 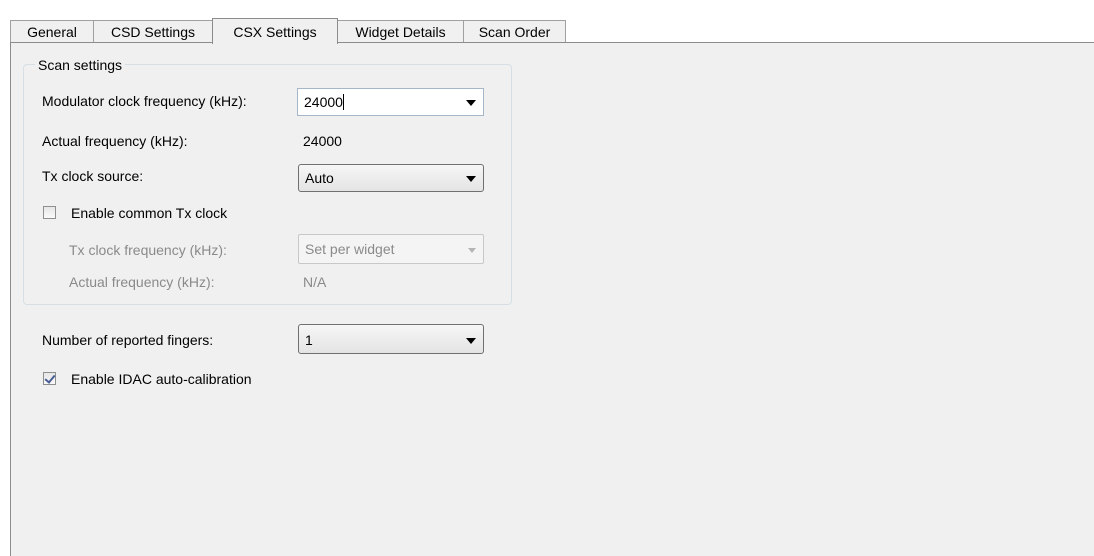 I want to click on tab-csx-settings: CSX Settings, so click(x=275, y=31).